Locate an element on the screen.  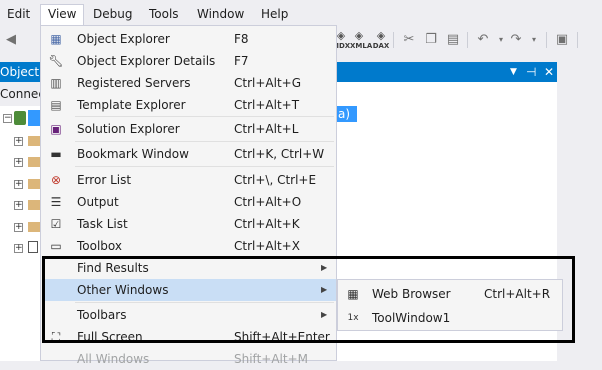
back-icon: ◀ is located at coordinates (11, 40).